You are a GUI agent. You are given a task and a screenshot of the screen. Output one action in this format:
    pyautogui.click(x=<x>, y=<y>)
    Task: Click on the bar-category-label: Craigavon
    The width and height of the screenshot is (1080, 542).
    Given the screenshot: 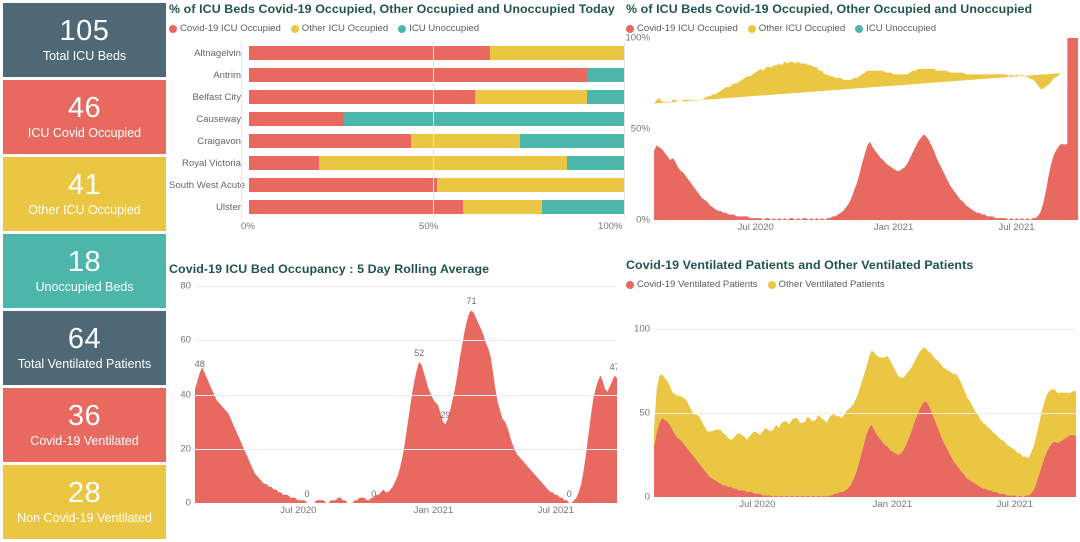 What is the action you would take?
    pyautogui.click(x=219, y=141)
    